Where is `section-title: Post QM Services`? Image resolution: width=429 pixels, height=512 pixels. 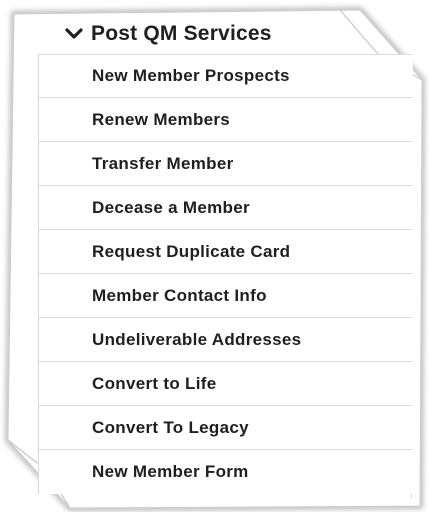 section-title: Post QM Services is located at coordinates (181, 33).